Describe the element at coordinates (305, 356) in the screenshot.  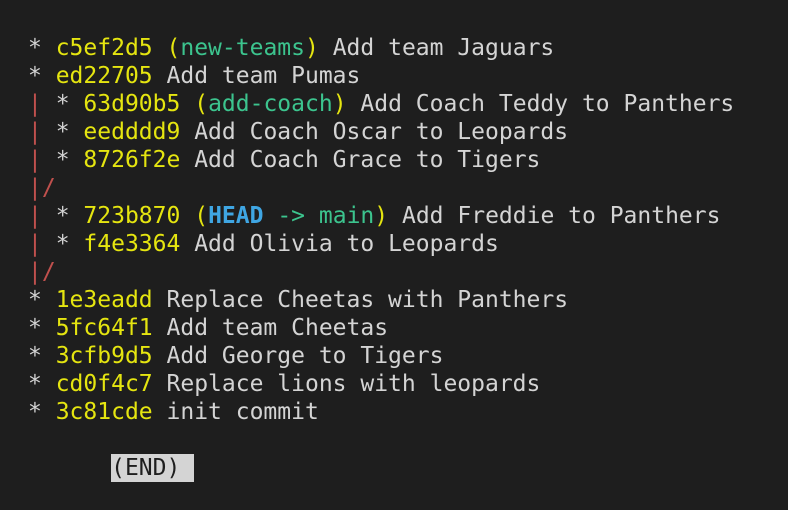
I see `commit-message: Add George to Tigers` at that location.